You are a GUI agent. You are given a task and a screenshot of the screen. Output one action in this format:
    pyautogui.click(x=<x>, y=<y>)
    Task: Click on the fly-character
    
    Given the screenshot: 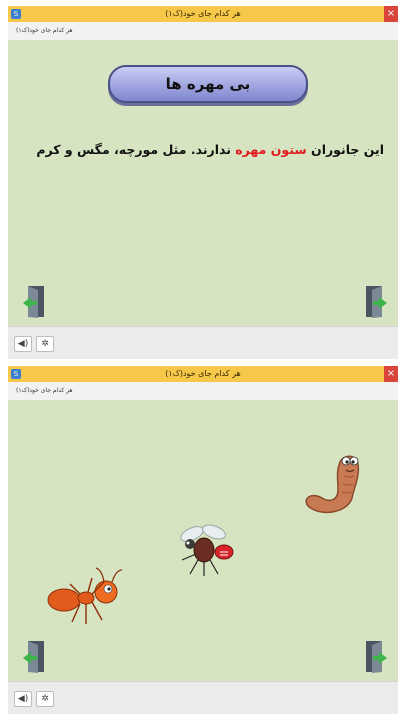 What is the action you would take?
    pyautogui.click(x=205, y=548)
    